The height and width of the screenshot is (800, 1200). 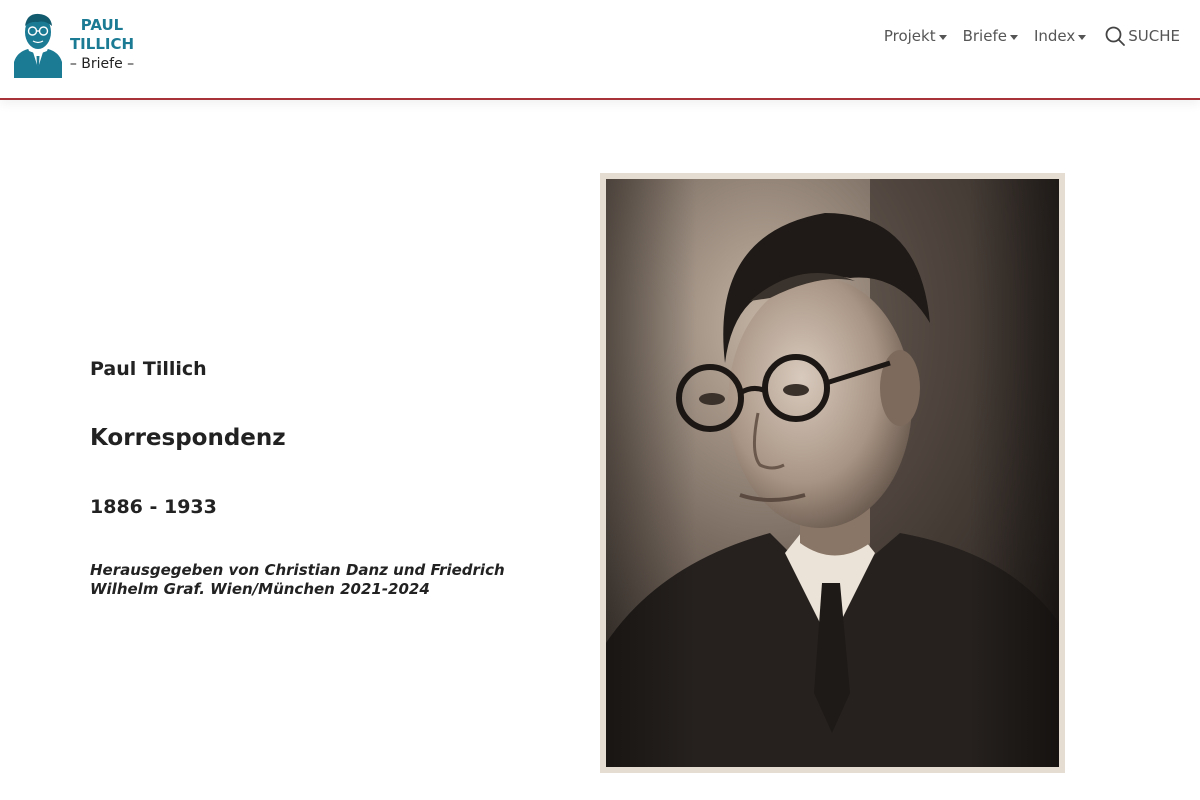 I want to click on logo-wordmark: PAUL TILLICH – Briefe –, so click(x=102, y=45).